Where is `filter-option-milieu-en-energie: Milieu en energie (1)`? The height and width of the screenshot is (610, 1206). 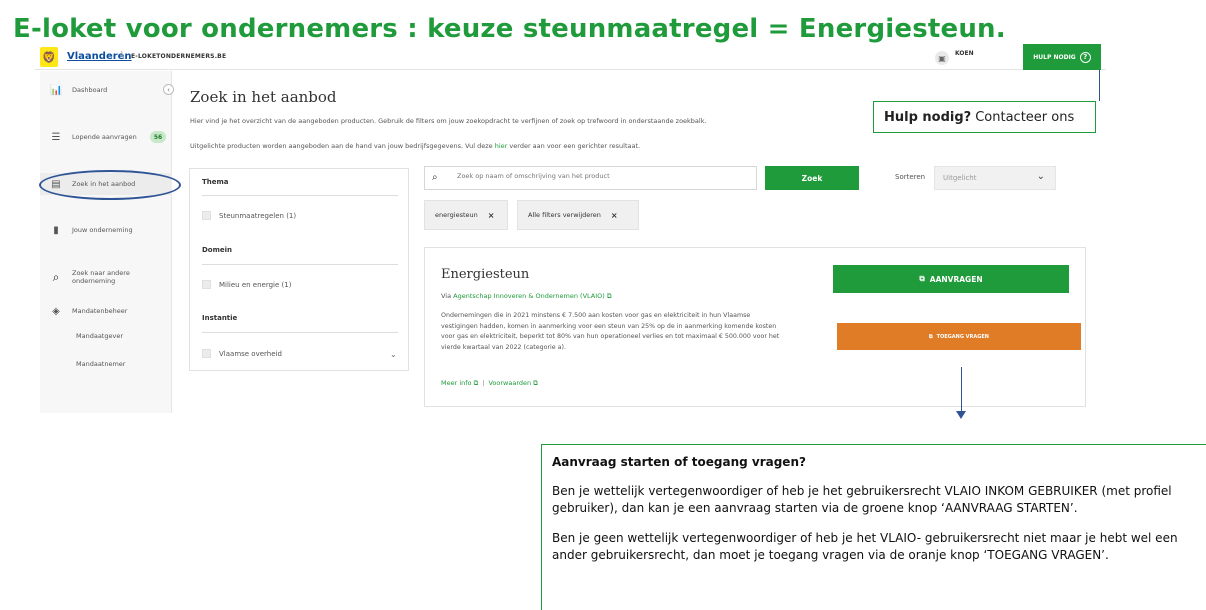 filter-option-milieu-en-energie: Milieu en energie (1) is located at coordinates (246, 284).